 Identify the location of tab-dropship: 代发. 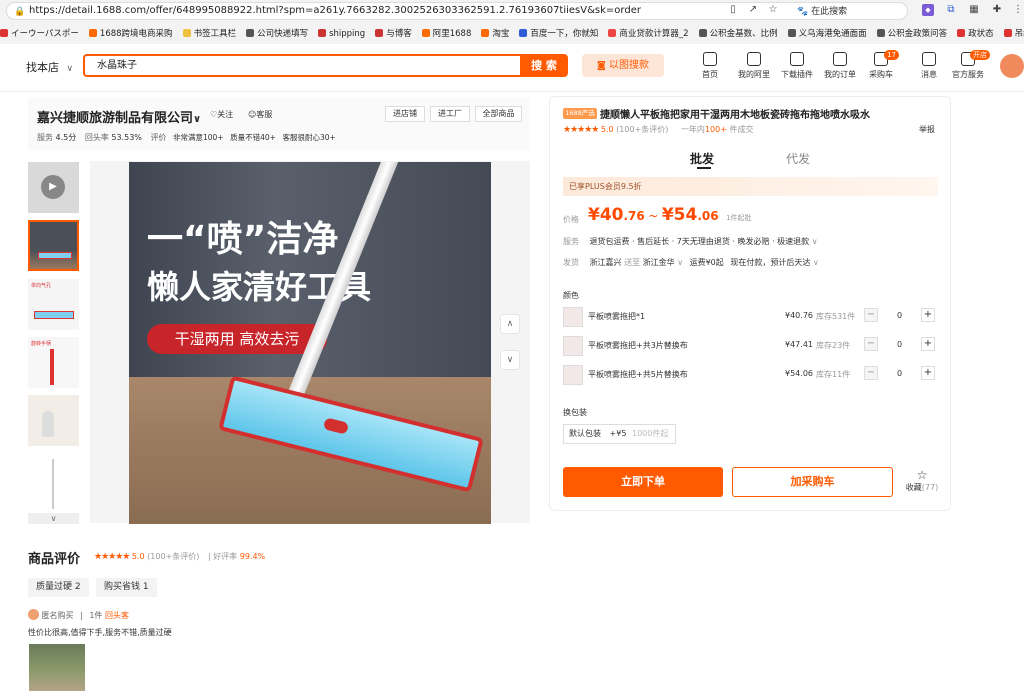
(798, 158).